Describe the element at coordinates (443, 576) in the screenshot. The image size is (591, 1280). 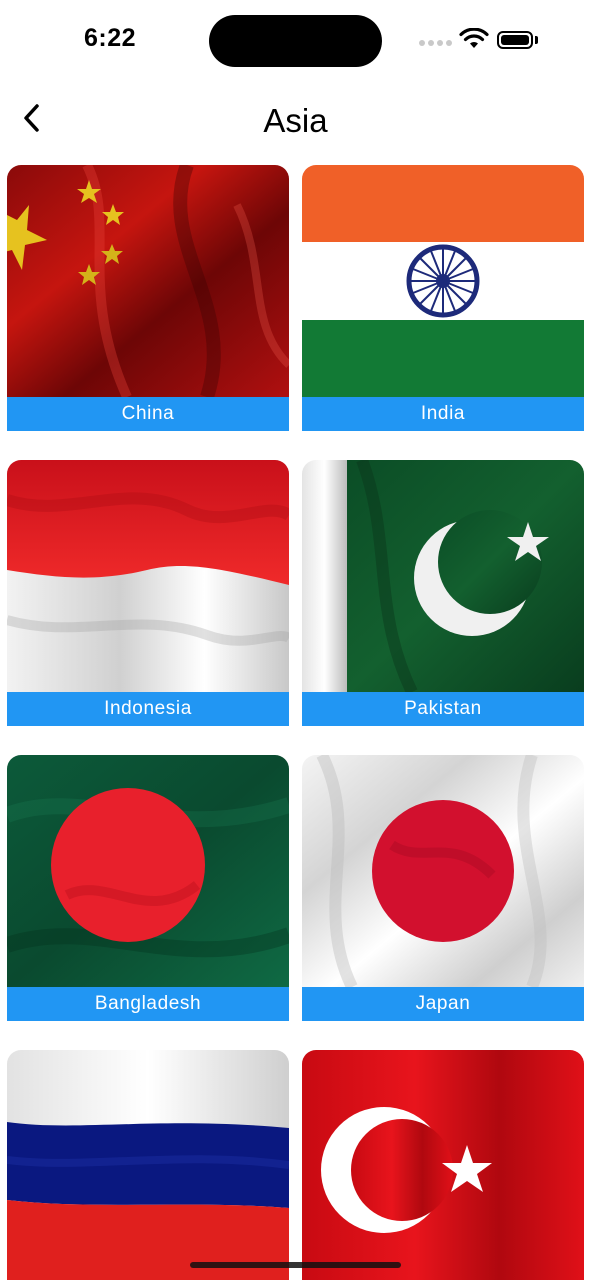
I see `pakistan-flag-icon` at that location.